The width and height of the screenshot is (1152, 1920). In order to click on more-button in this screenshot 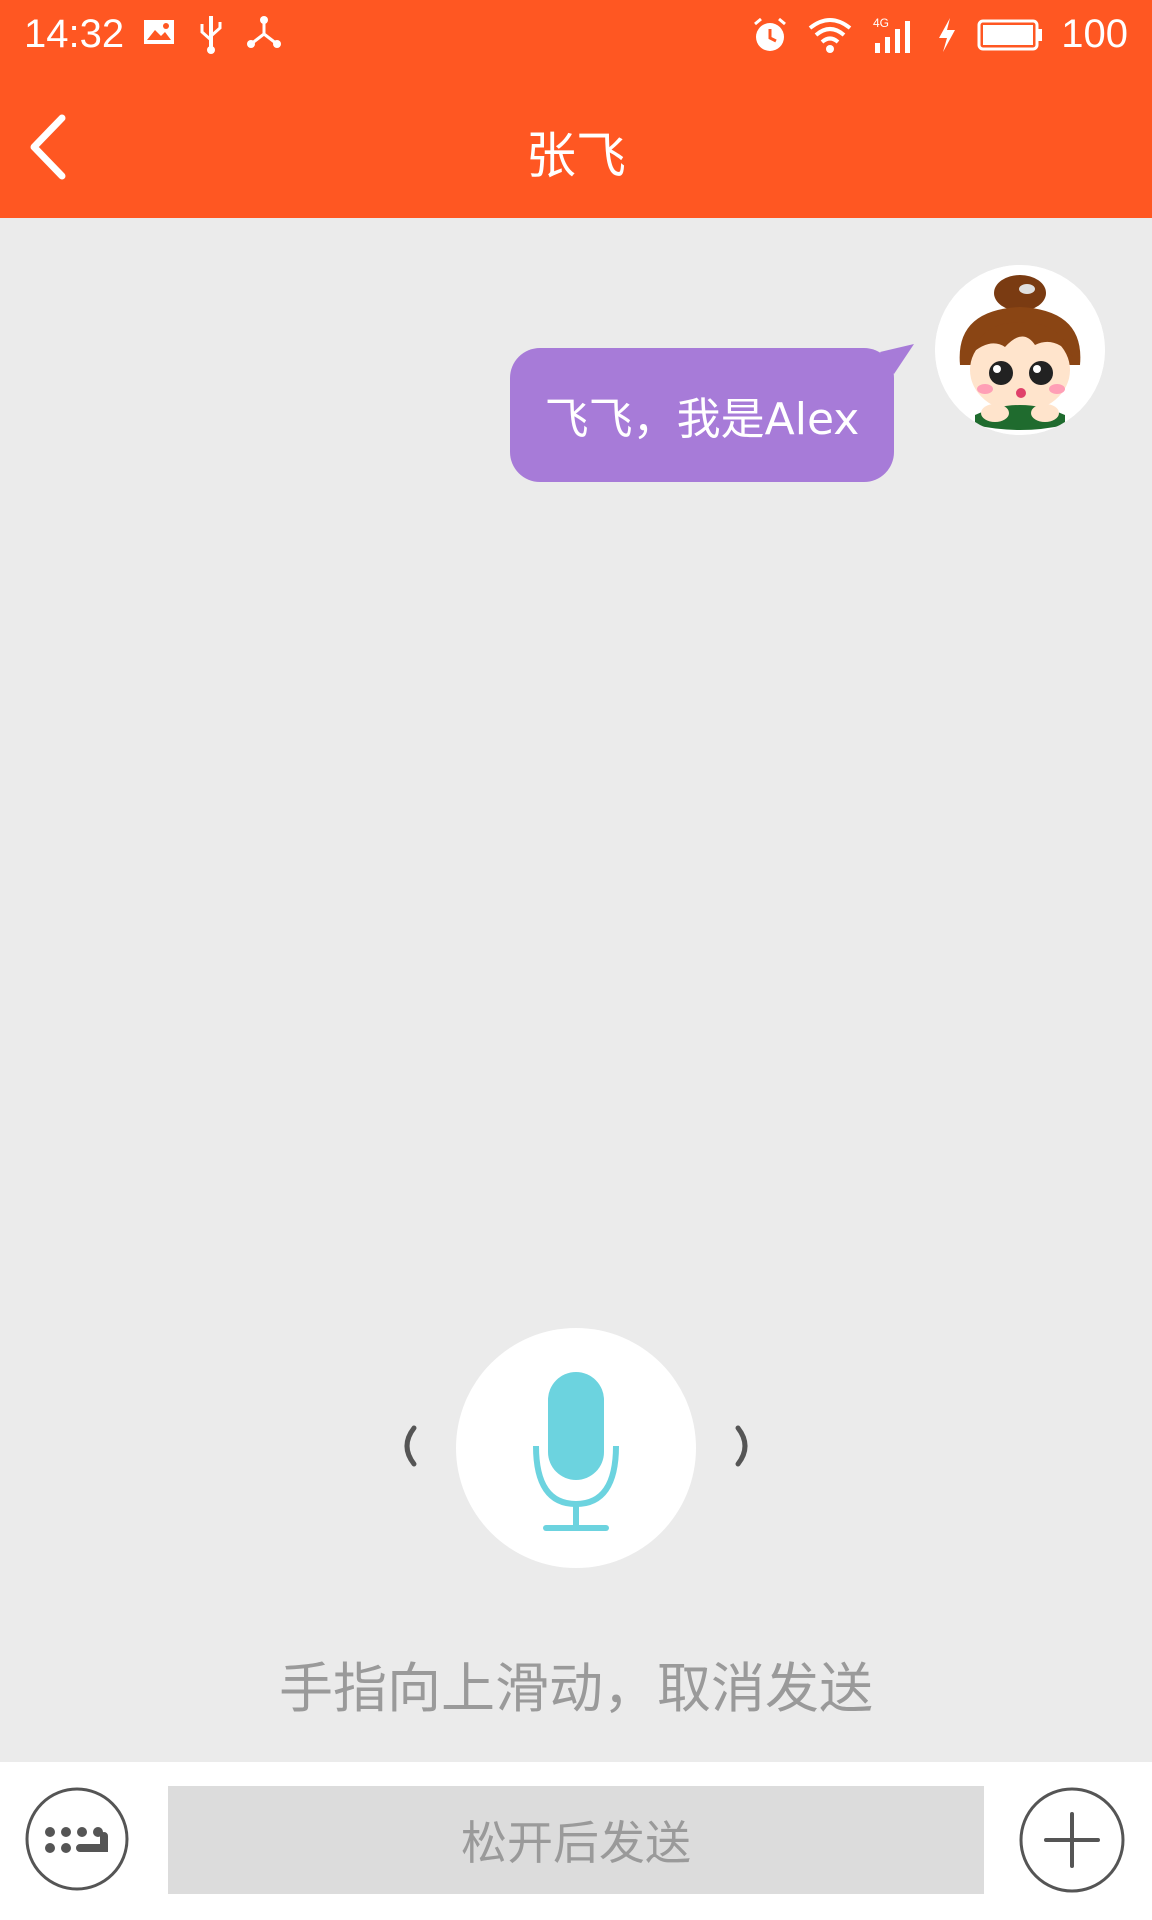, I will do `click(1072, 1840)`.